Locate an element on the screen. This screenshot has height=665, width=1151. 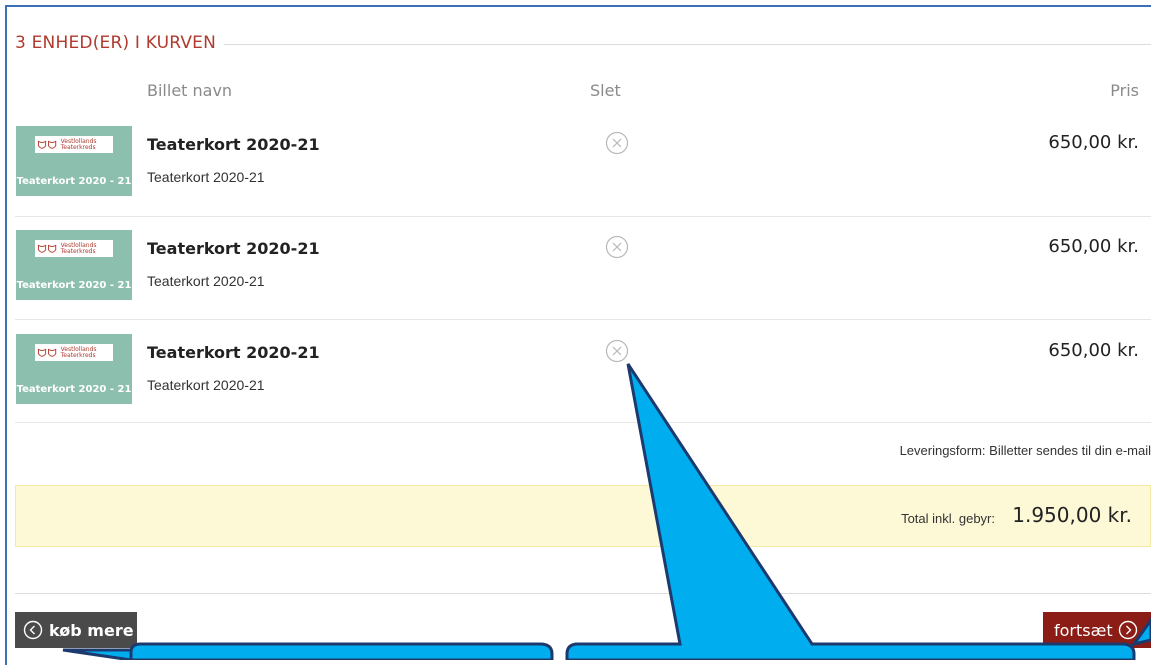
chevron-left-circle-icon is located at coordinates (33, 630).